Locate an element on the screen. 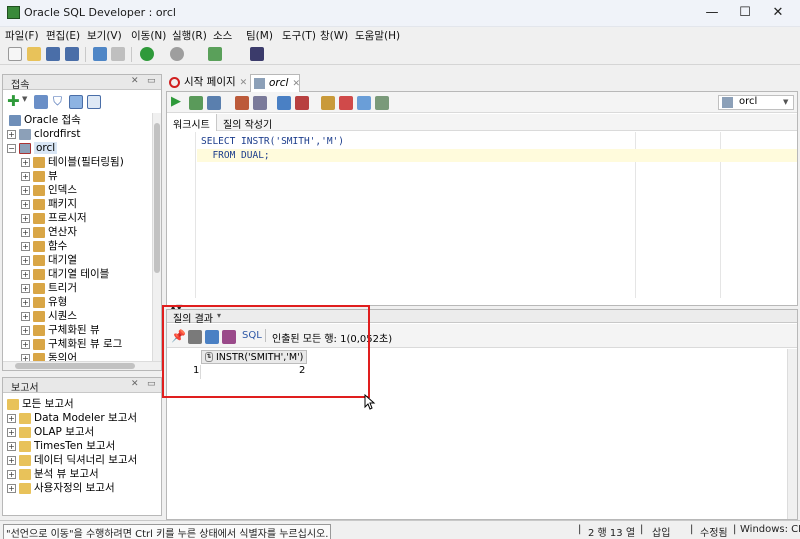 The image size is (800, 539). undo-icon is located at coordinates (100, 54).